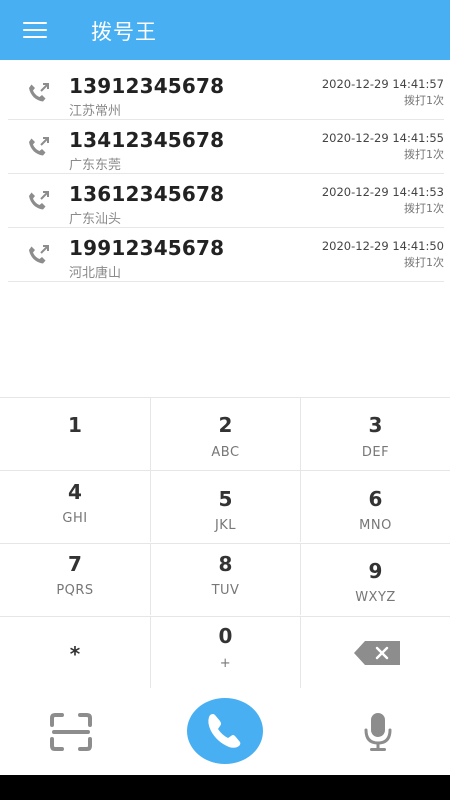 The image size is (450, 800). I want to click on key-1: 1, so click(75, 434).